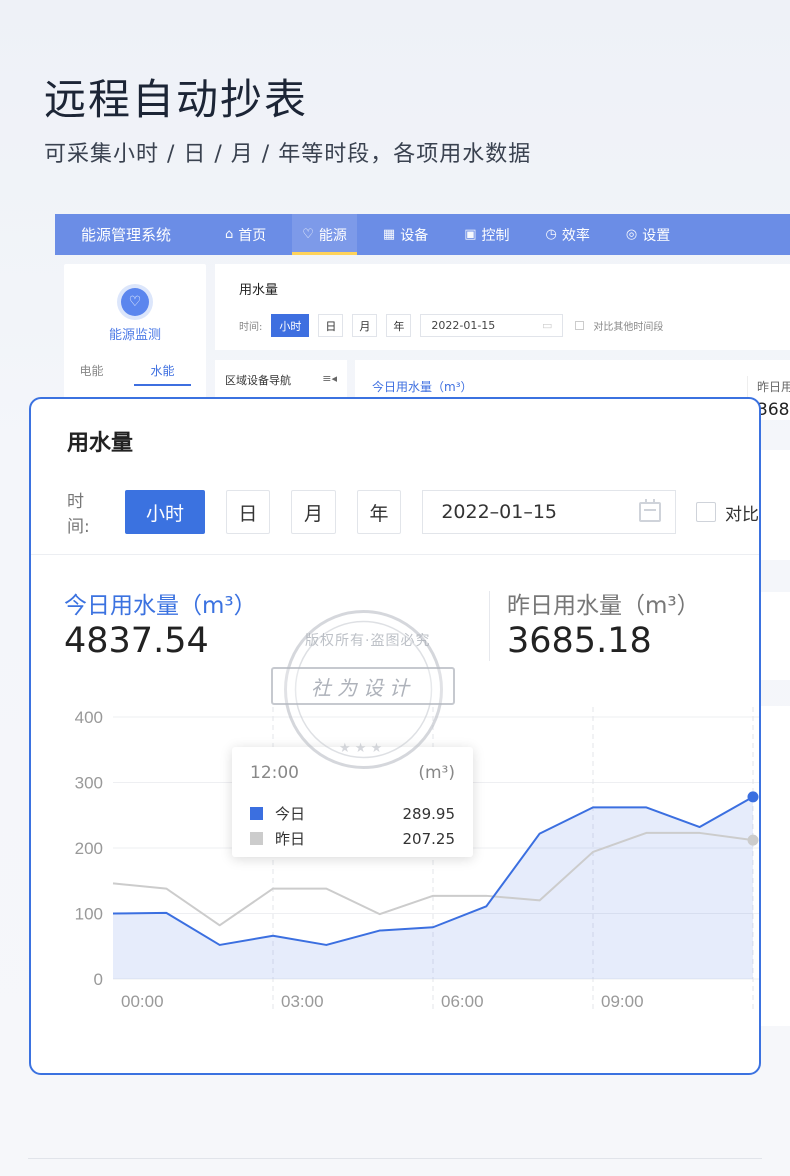 Image resolution: width=790 pixels, height=1176 pixels. What do you see at coordinates (414, 235) in the screenshot?
I see `nav-label: 设备` at bounding box center [414, 235].